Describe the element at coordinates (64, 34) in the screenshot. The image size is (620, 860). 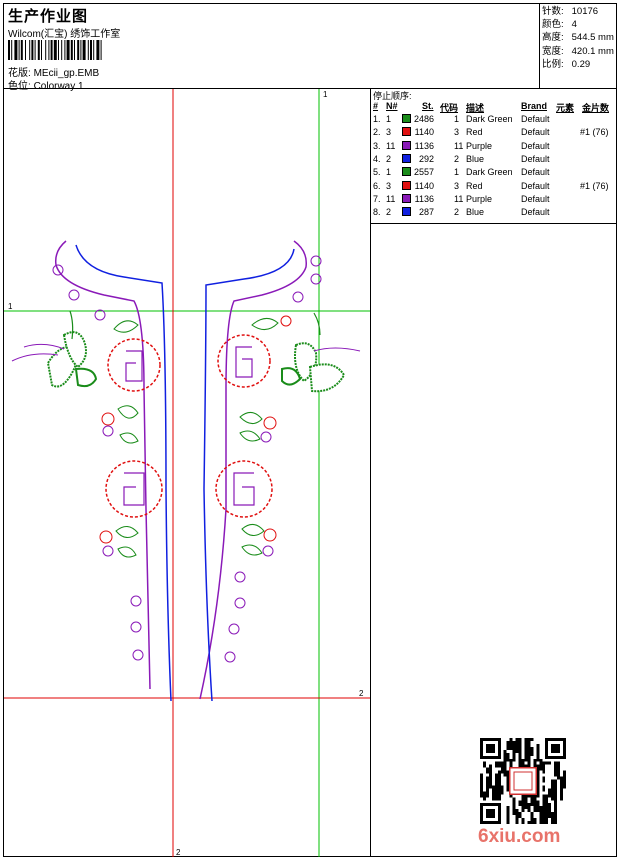
I see `studio-subtitle: Wilcom(汇宝) 绣饰工作室` at that location.